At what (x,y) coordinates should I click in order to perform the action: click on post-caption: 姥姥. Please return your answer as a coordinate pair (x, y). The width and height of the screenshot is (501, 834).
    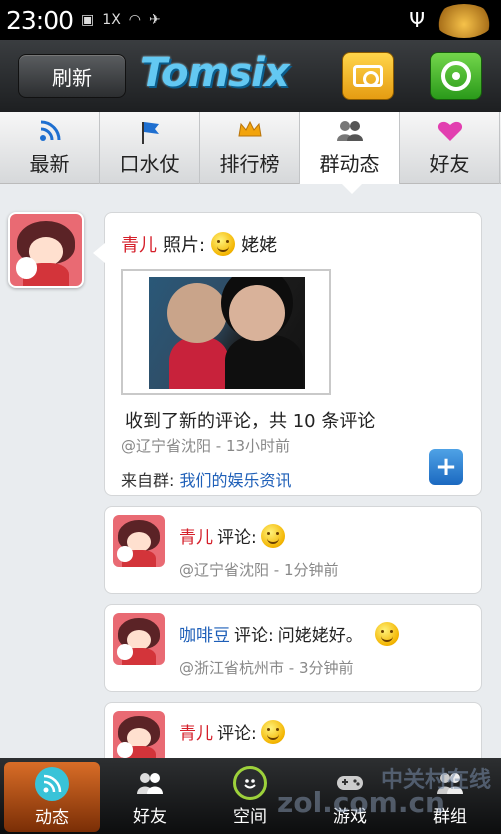
    Looking at the image, I should click on (259, 245).